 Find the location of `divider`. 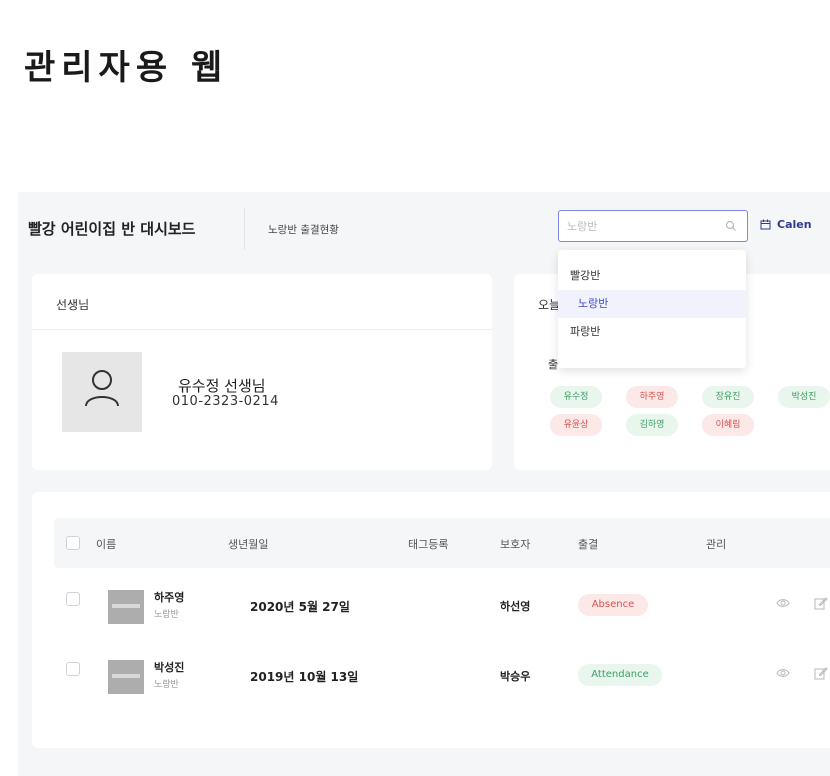

divider is located at coordinates (244, 229).